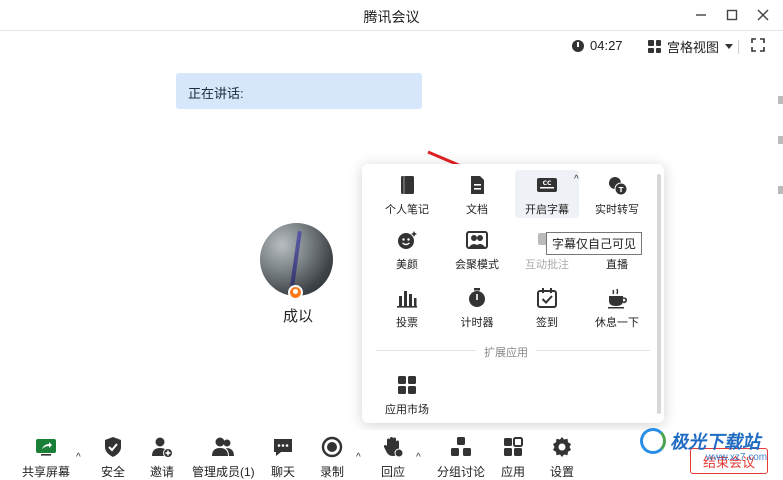  I want to click on tool-app-market: 应用市场, so click(407, 394).